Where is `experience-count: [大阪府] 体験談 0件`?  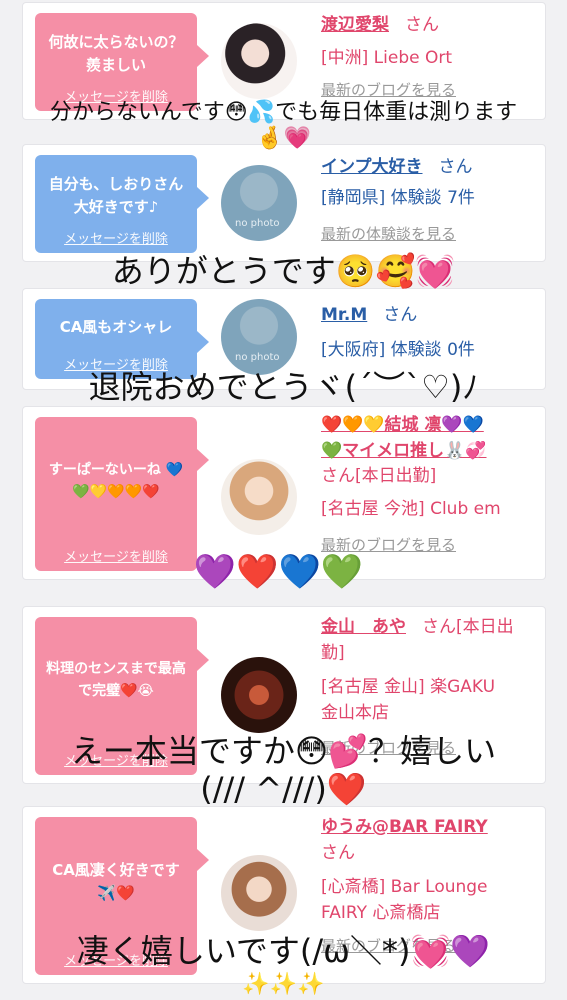
experience-count: [大阪府] 体験談 0件 is located at coordinates (428, 350).